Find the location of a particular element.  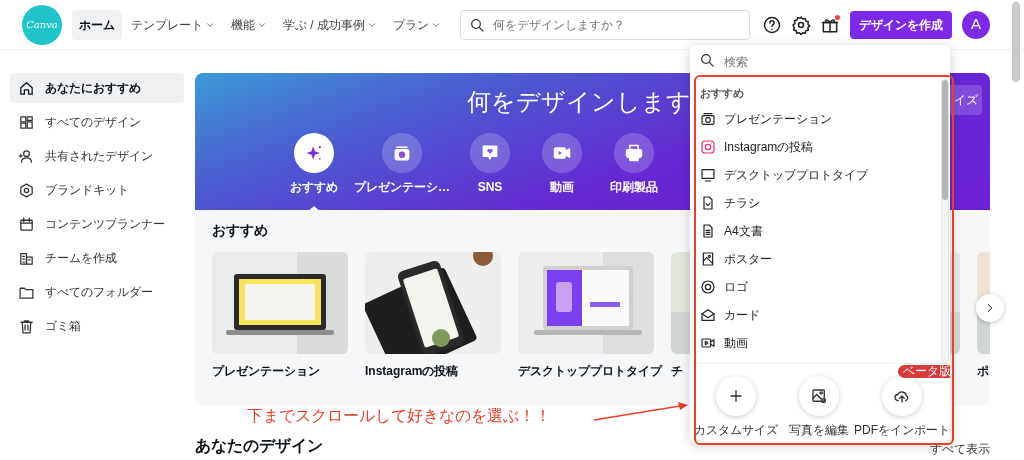

nav-link: 機能 is located at coordinates (249, 24).